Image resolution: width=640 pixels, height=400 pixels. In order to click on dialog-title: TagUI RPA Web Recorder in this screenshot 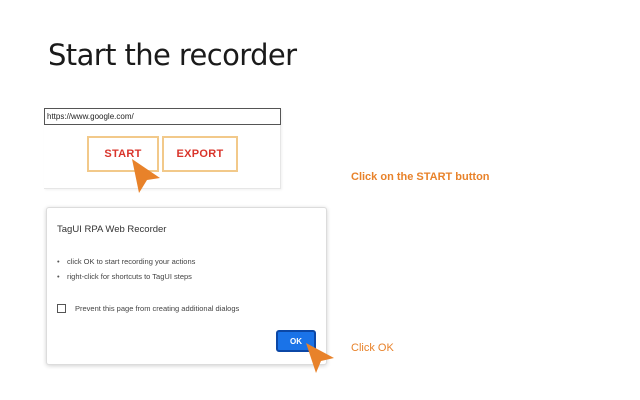, I will do `click(112, 229)`.